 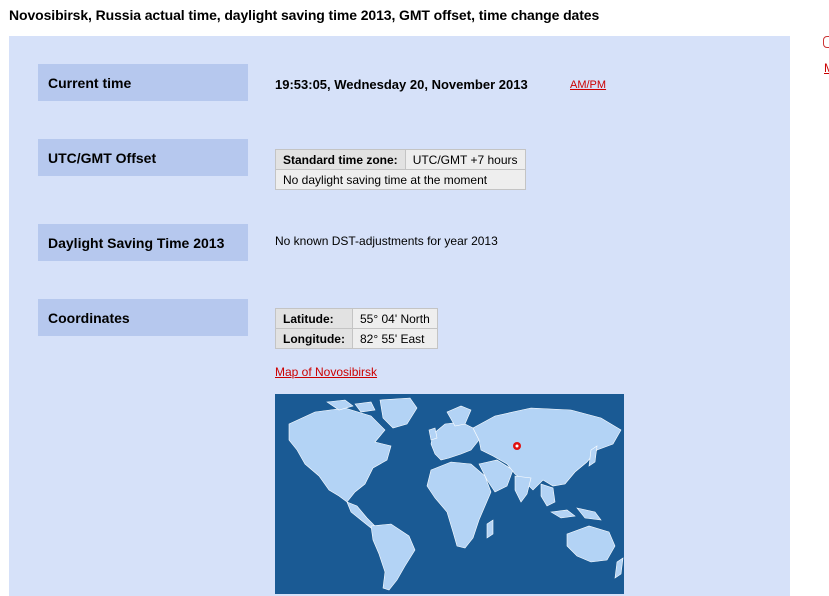 I want to click on utc-offset-label: UTC/GMT Offset, so click(x=143, y=157).